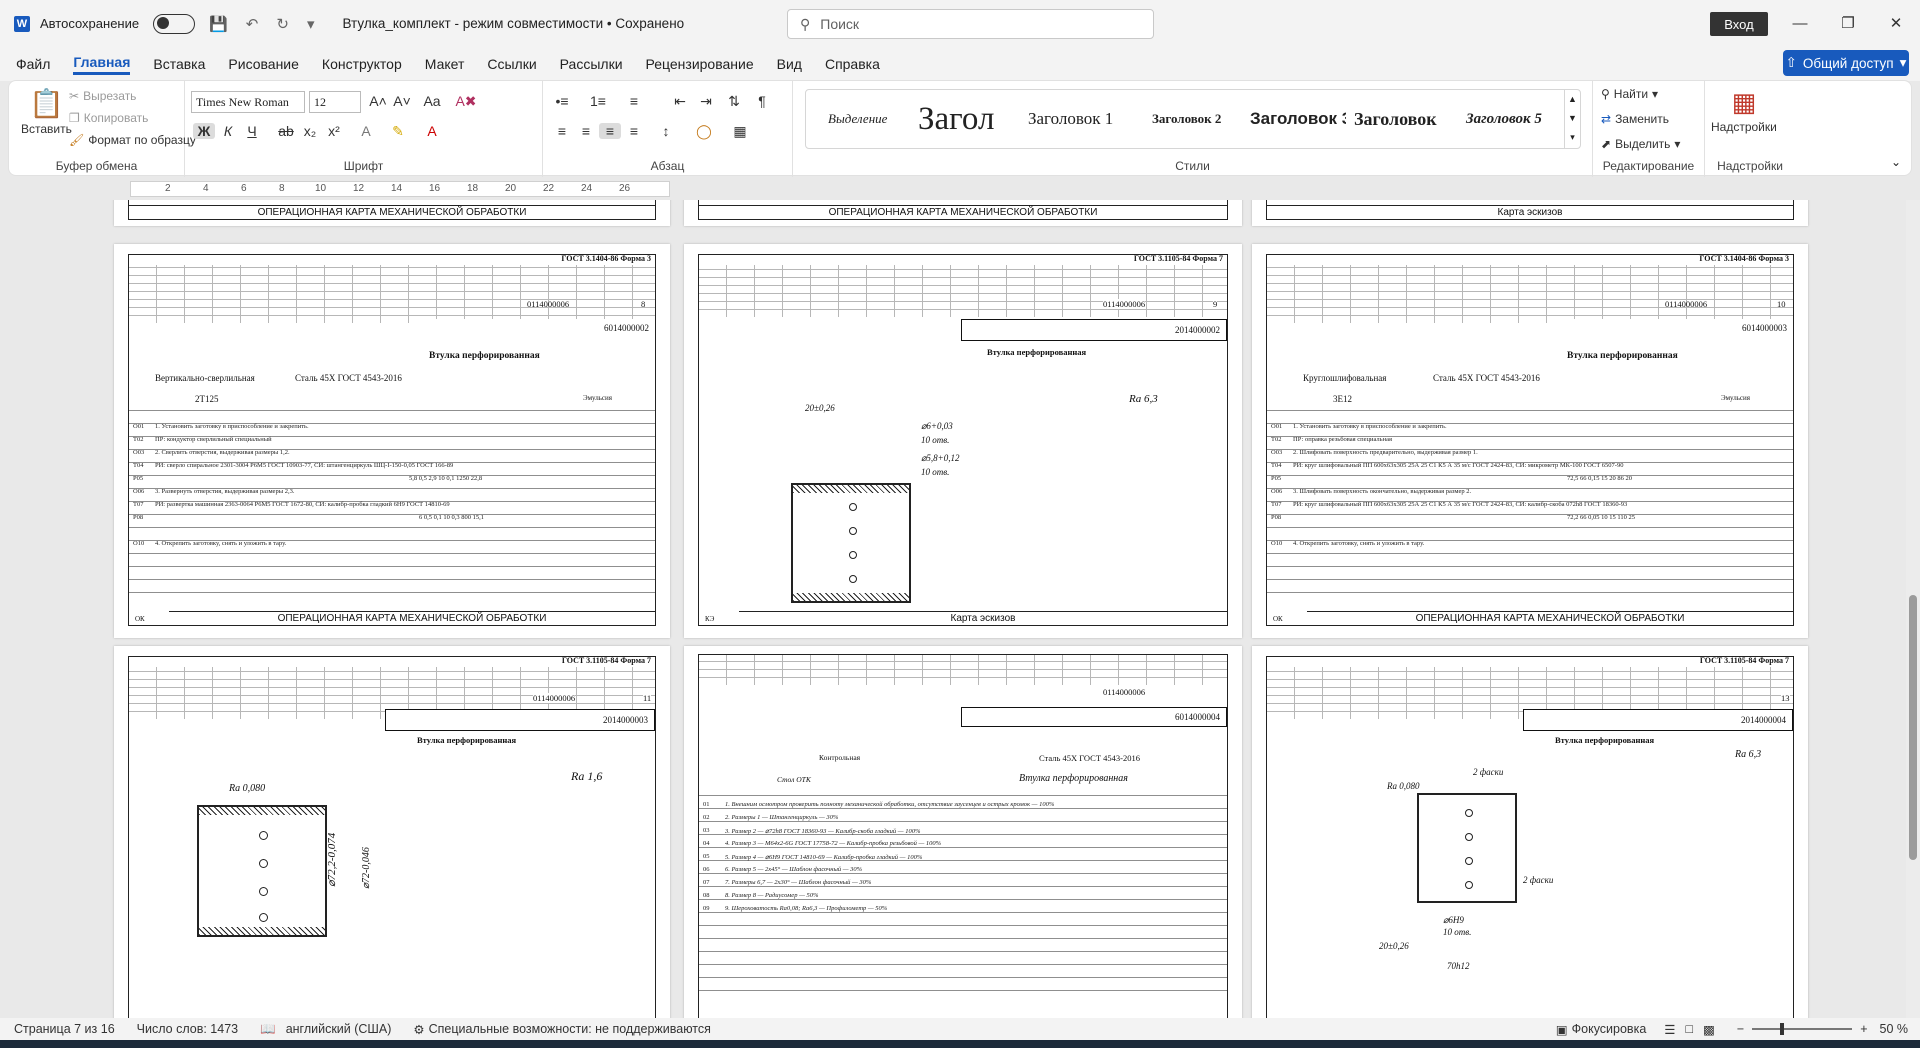  Describe the element at coordinates (102, 96) in the screenshot. I see `cut-button: ✂ Вырезать` at that location.